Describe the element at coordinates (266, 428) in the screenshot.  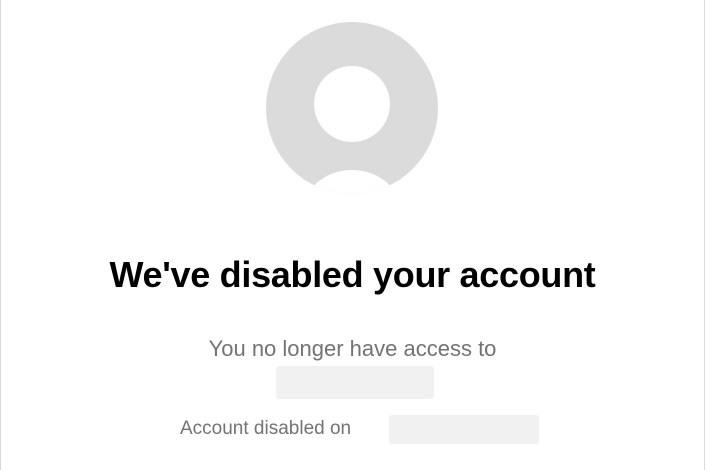
I see `account-disabled-label: Account disabled on` at that location.